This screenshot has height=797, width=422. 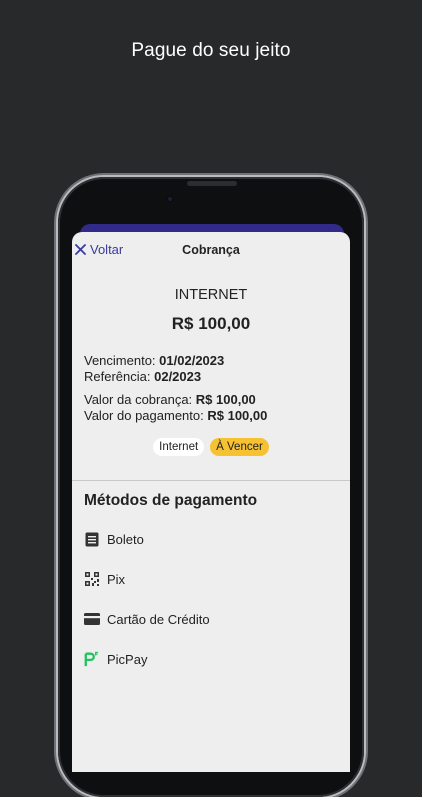 What do you see at coordinates (179, 447) in the screenshot?
I see `category-tag: Internet` at bounding box center [179, 447].